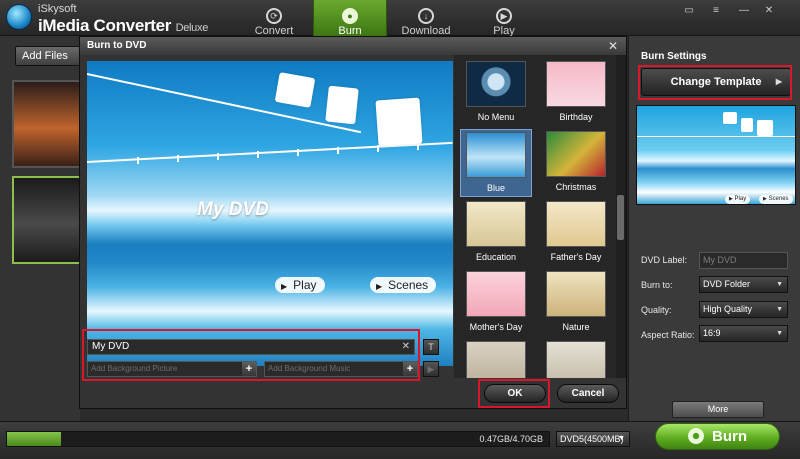  I want to click on template-label: Birthday, so click(576, 117).